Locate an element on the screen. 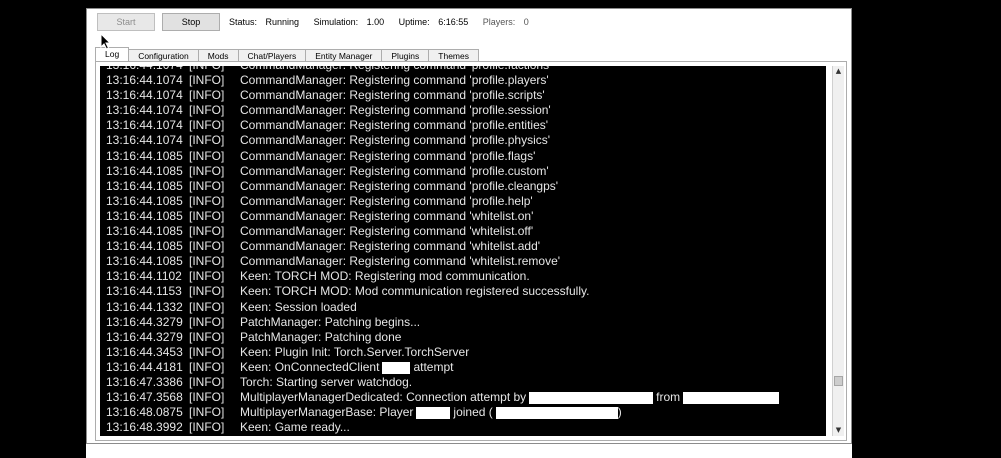  scroll-down-arrow-icon: ▼ is located at coordinates (838, 430).